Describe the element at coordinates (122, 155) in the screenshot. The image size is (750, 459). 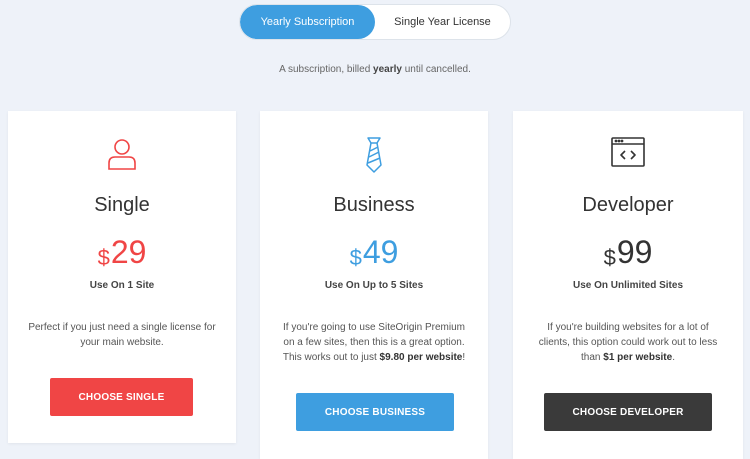
I see `user-icon` at that location.